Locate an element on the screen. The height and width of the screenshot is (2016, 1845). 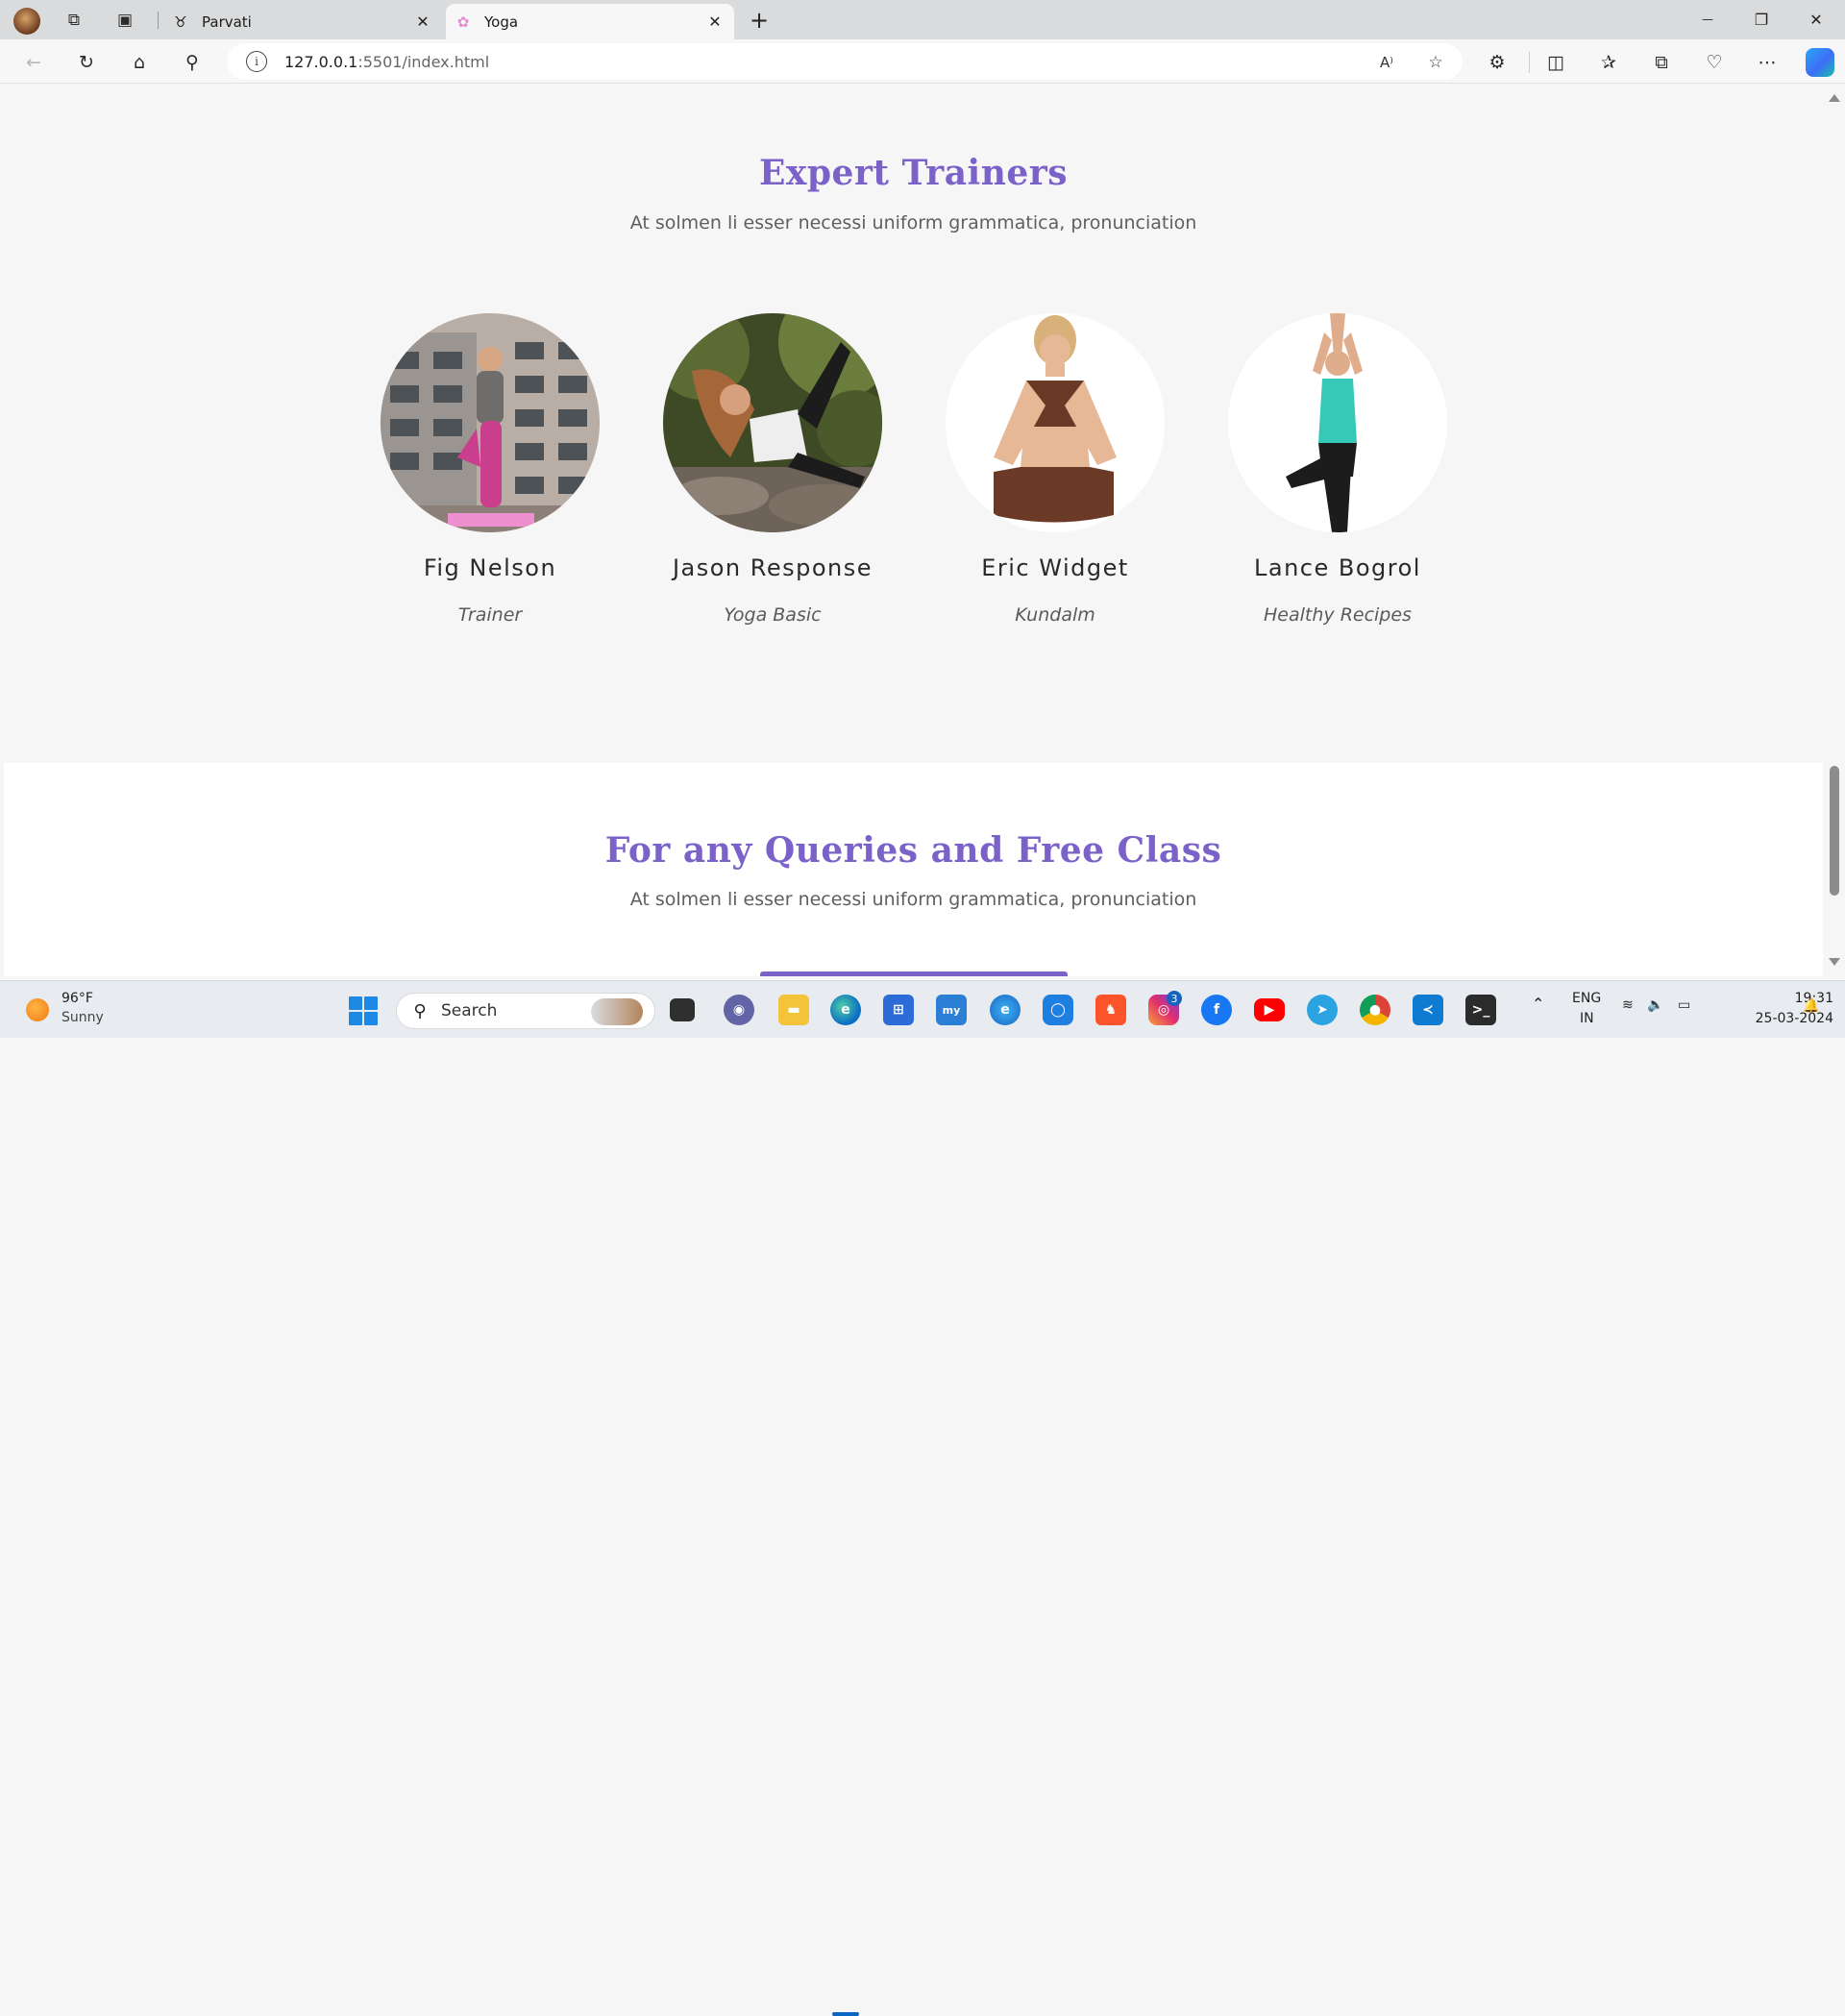
close-window-button: ✕ is located at coordinates (1816, 19).